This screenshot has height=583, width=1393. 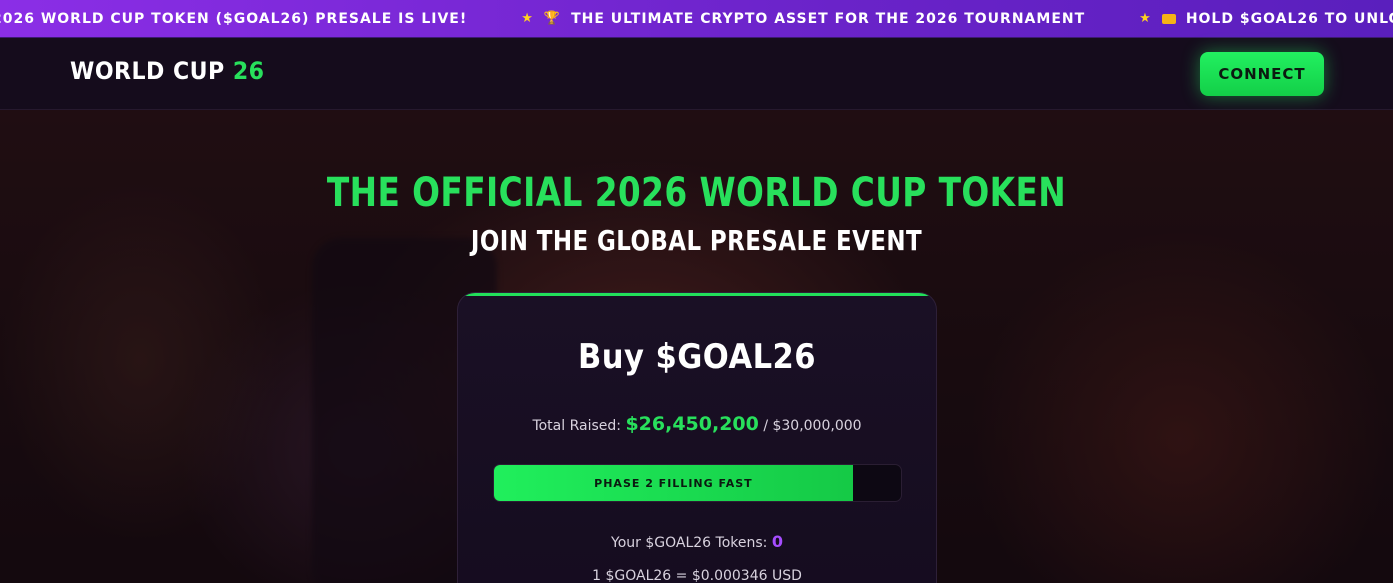 I want to click on card-accent-line, so click(x=697, y=294).